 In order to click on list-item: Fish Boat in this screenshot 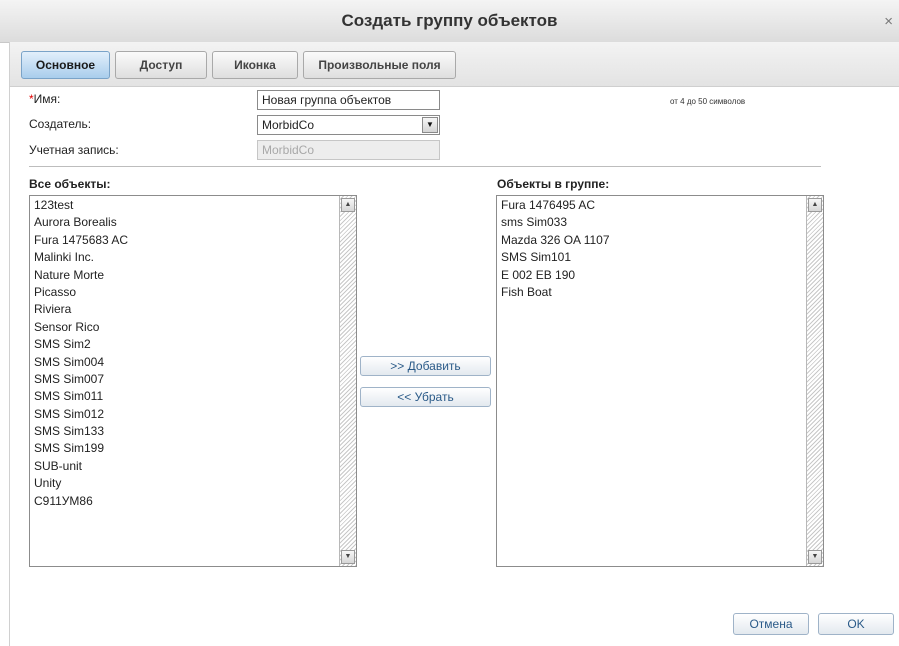, I will do `click(662, 292)`.